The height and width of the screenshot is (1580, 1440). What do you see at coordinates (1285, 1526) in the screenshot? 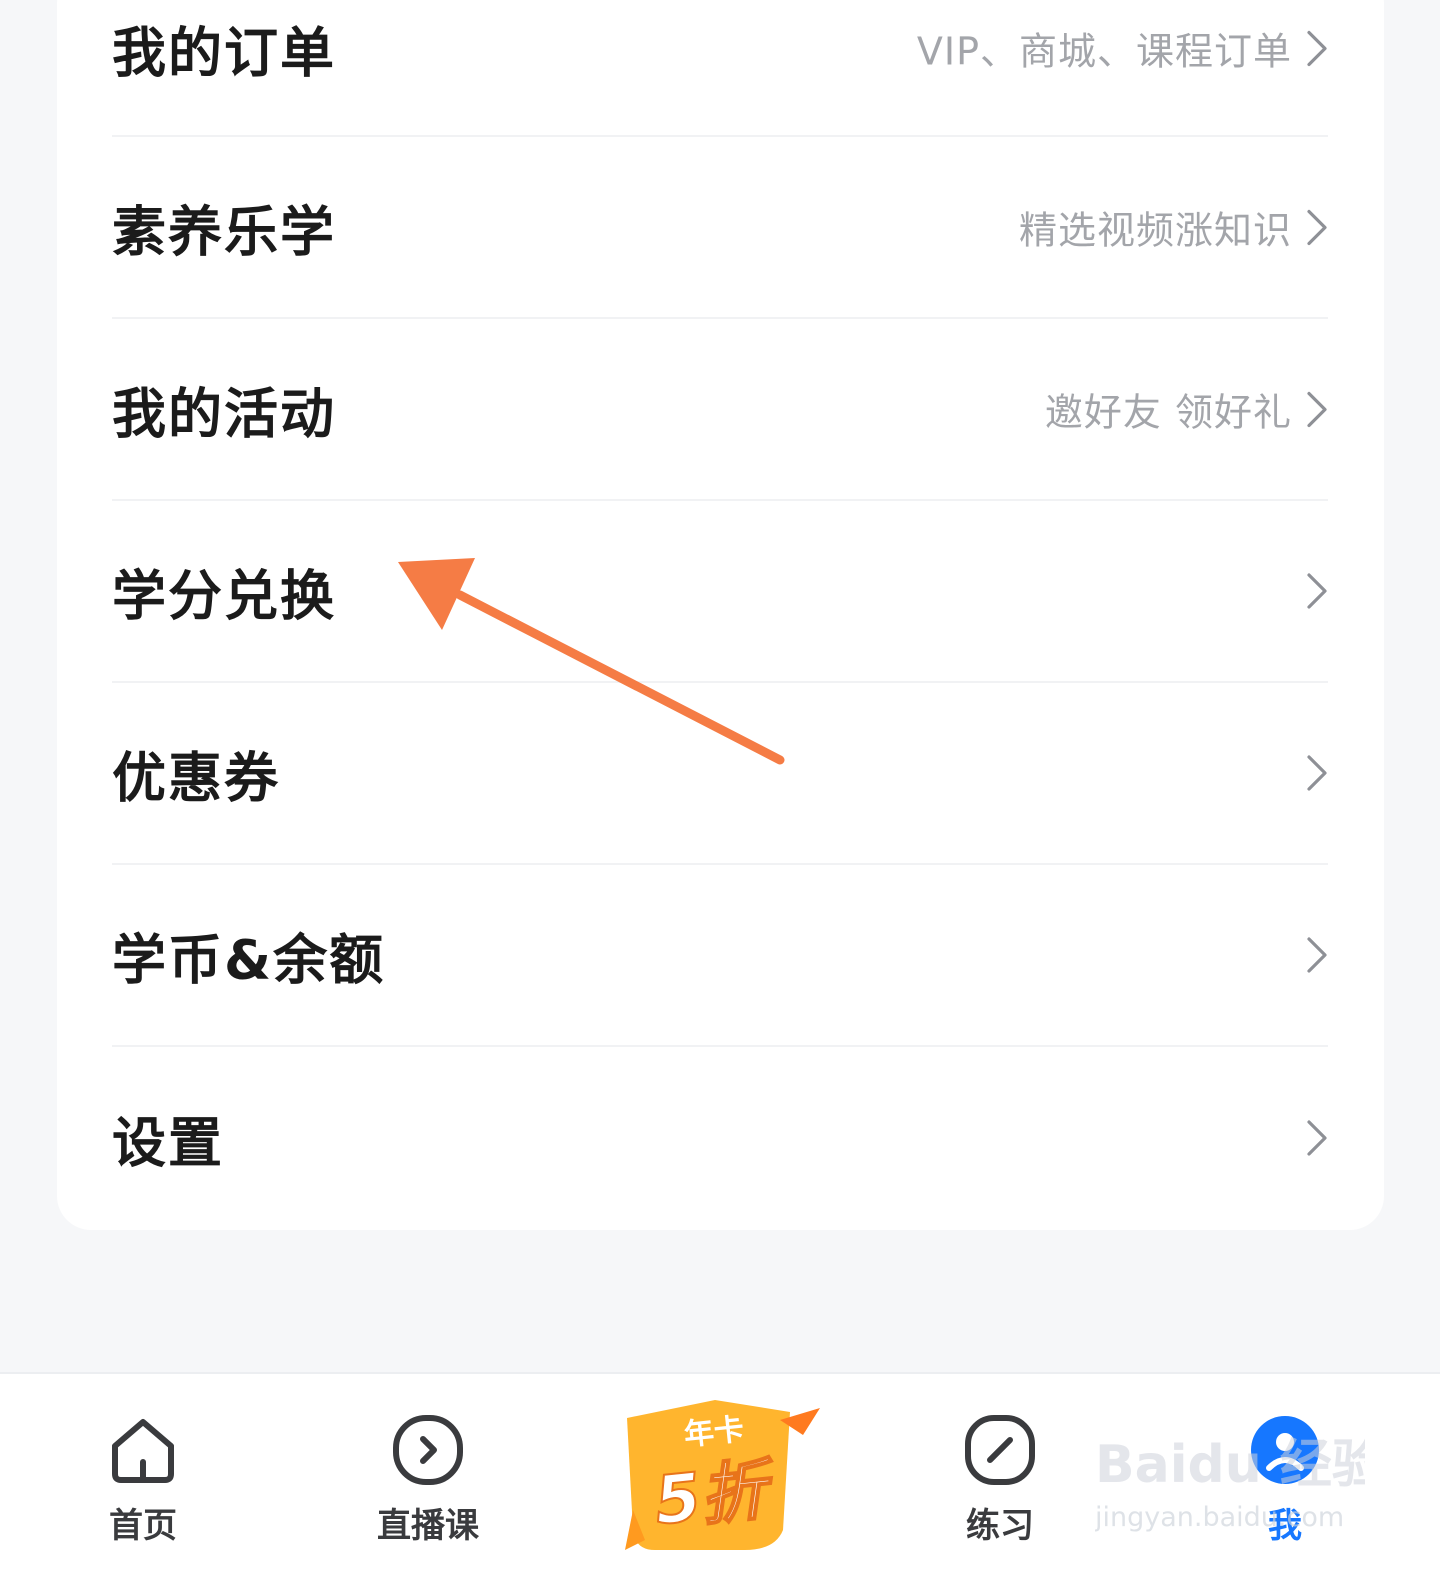
I see `tab-label: 我` at bounding box center [1285, 1526].